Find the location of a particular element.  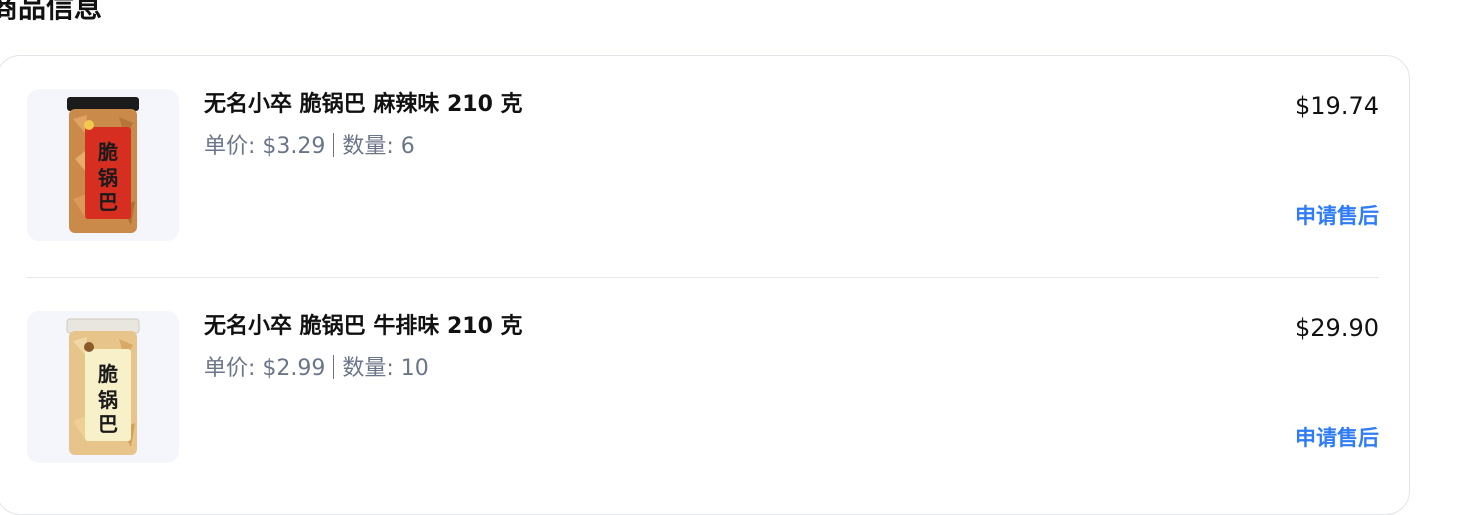

product-meta: 单价: $2.99 数量: 10 is located at coordinates (316, 369).